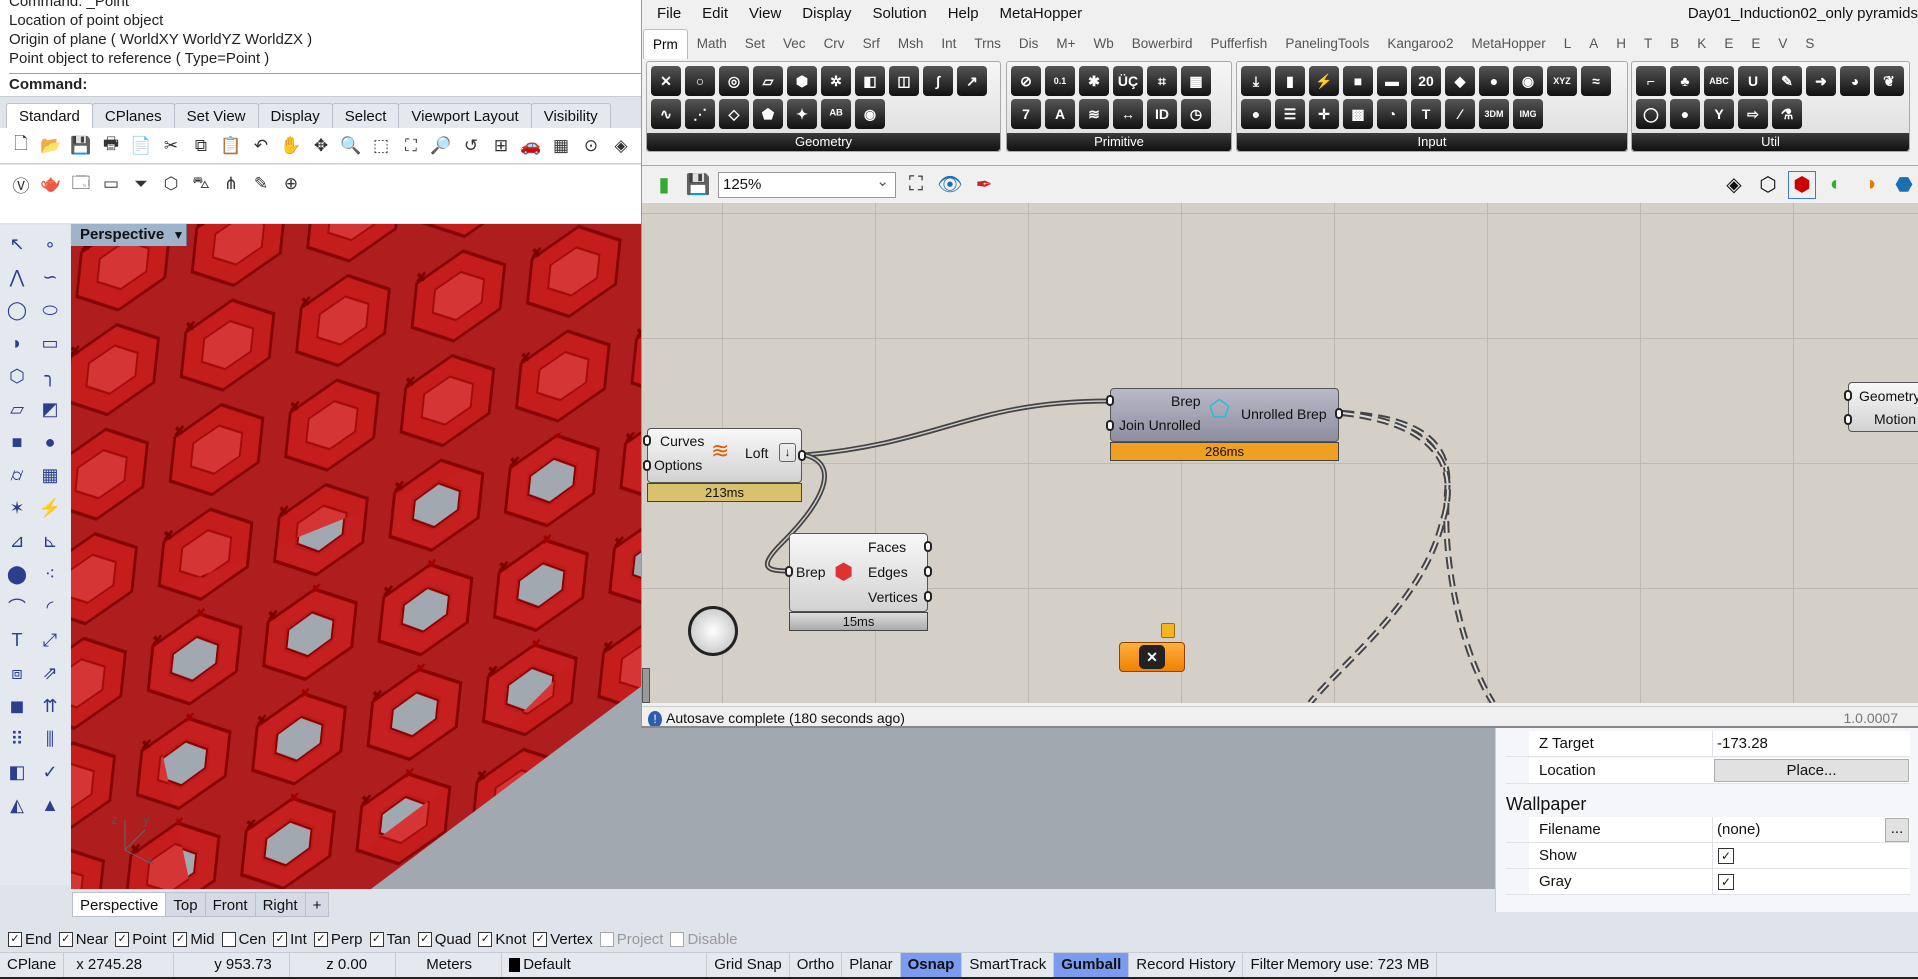 The height and width of the screenshot is (979, 1918). I want to click on canvas-scroll-handle, so click(646, 685).